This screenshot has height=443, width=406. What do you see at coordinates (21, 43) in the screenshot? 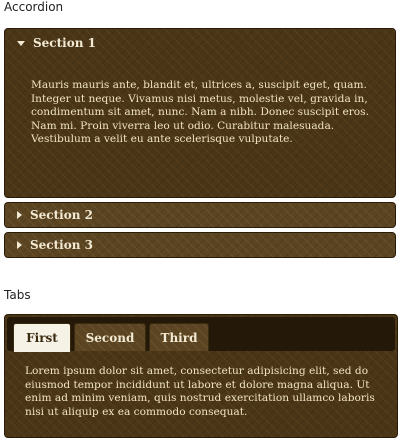
I see `triangle-down-icon` at bounding box center [21, 43].